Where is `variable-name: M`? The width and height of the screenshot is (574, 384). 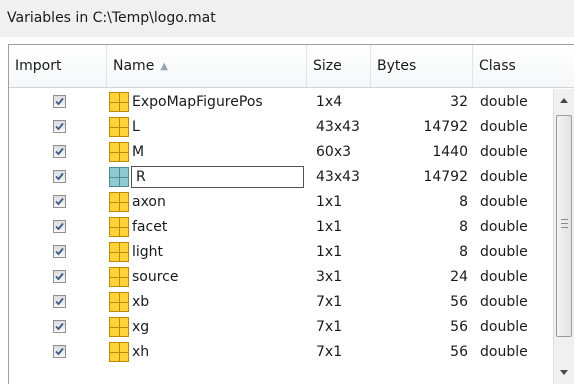 variable-name: M is located at coordinates (138, 152).